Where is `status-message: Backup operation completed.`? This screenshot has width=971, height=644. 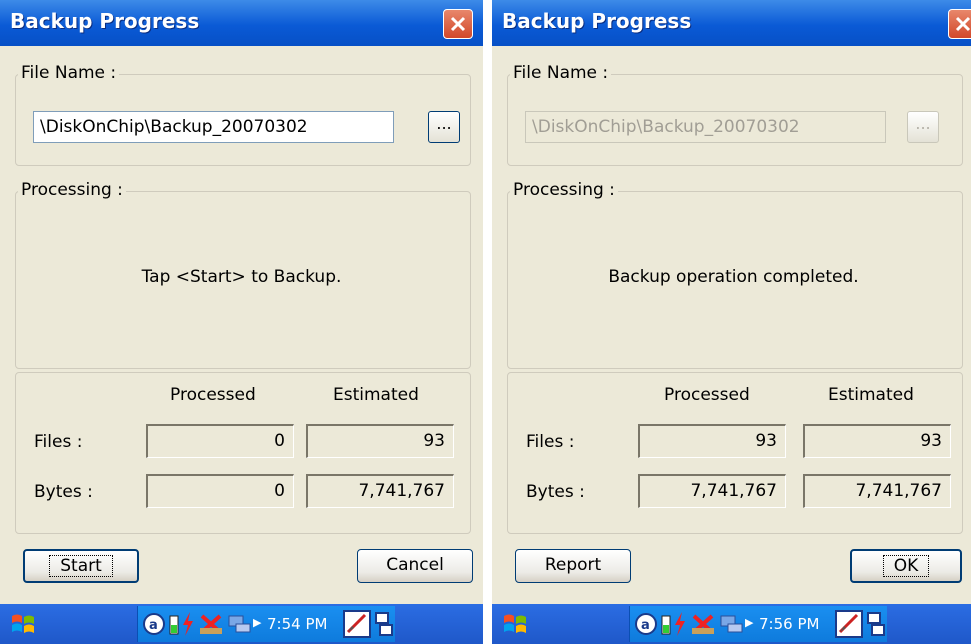
status-message: Backup operation completed. is located at coordinates (733, 277).